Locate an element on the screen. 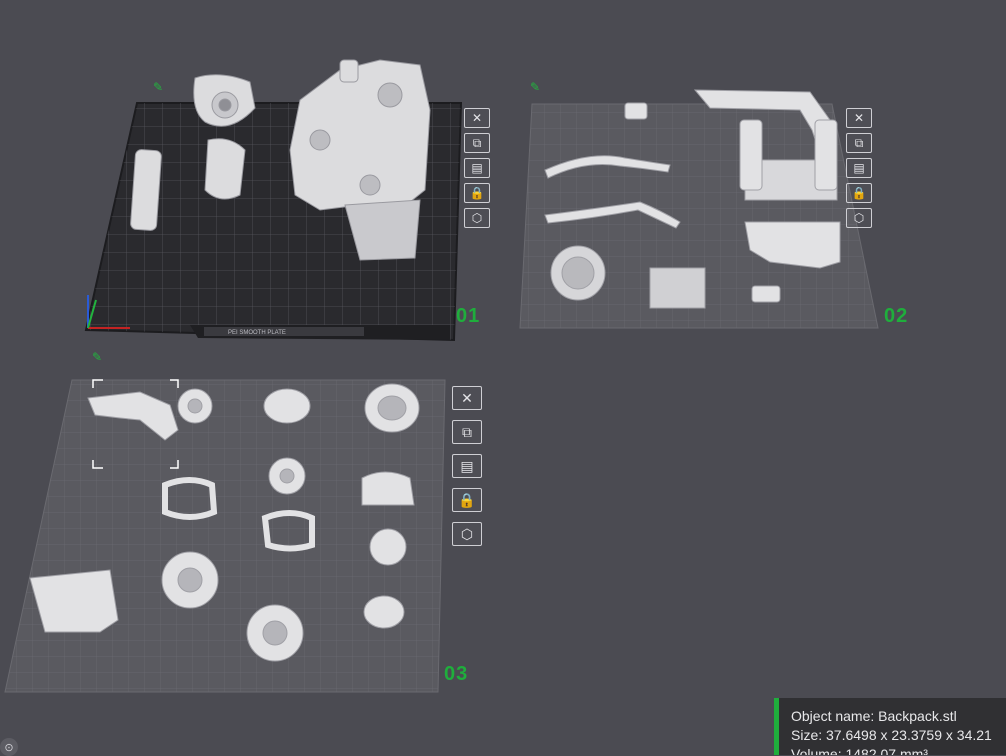  object-name: Object name: Backpack.stl is located at coordinates (874, 716).